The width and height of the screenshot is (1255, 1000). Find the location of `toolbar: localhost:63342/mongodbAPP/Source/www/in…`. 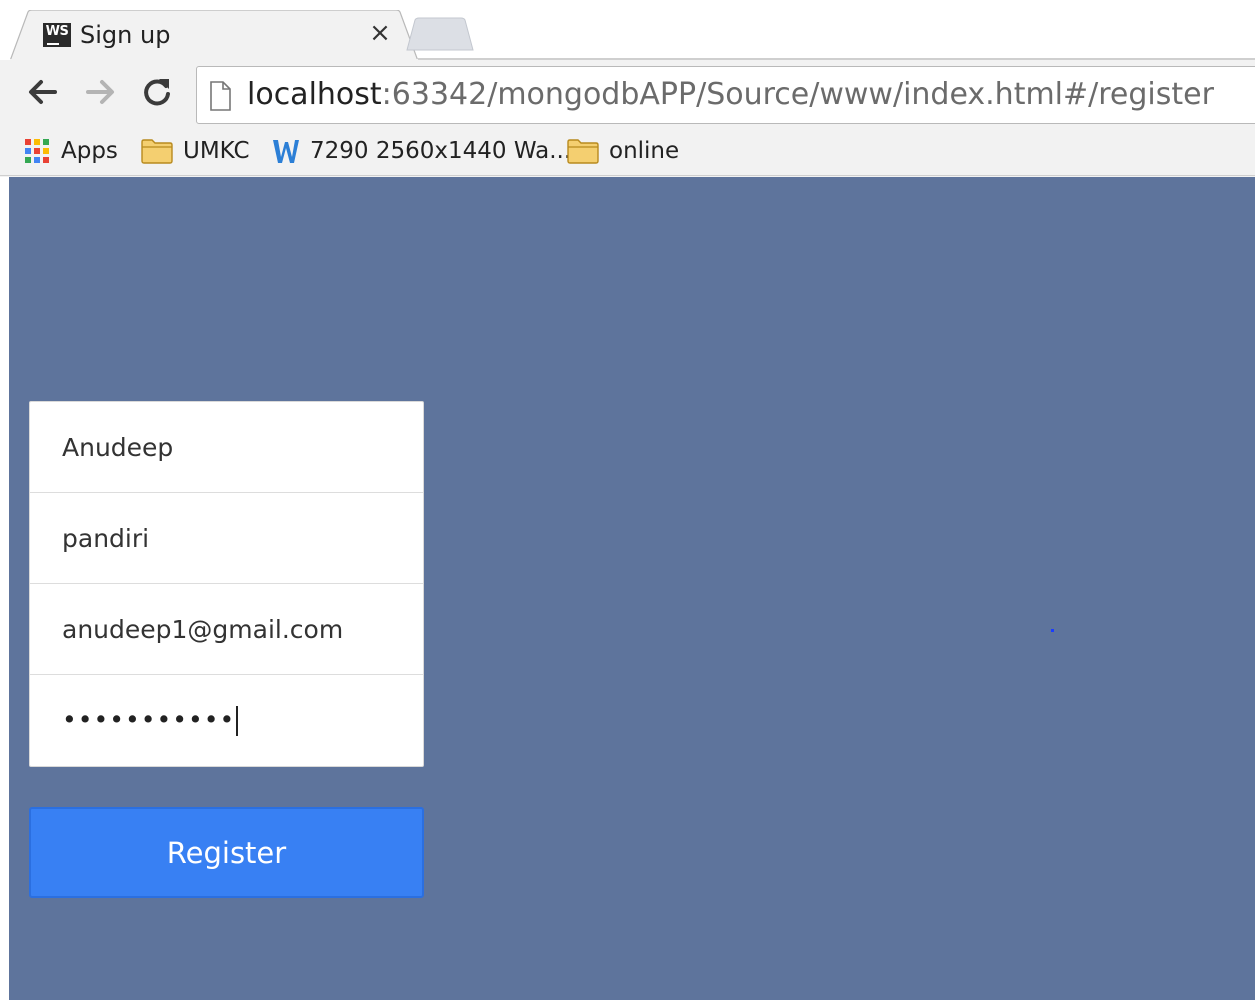

toolbar: localhost:63342/mongodbAPP/Source/www/in… is located at coordinates (627, 94).